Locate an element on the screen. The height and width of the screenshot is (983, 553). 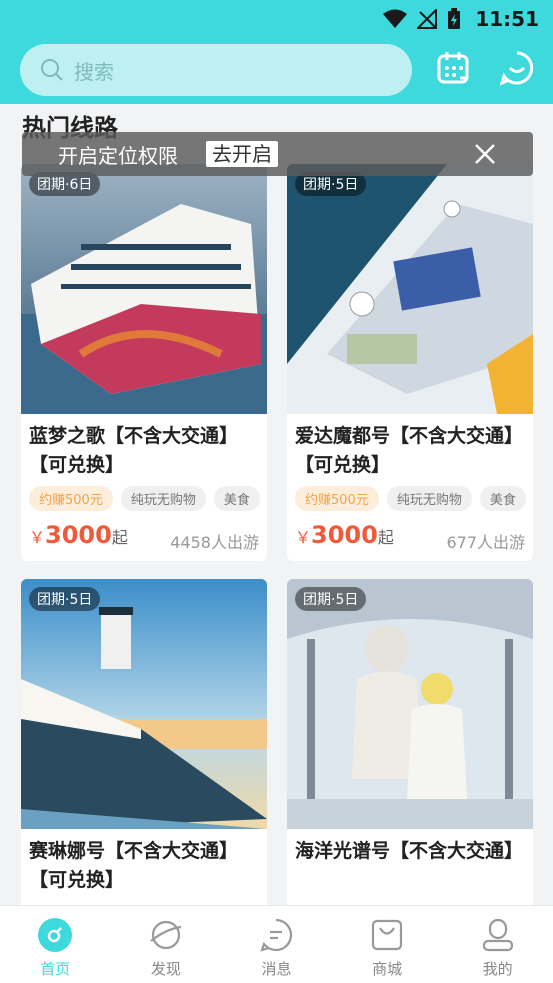
message-center-button is located at coordinates (517, 68).